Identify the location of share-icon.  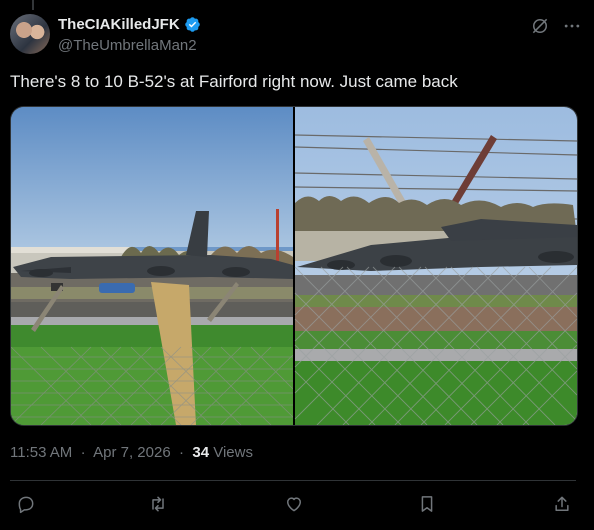
(562, 504).